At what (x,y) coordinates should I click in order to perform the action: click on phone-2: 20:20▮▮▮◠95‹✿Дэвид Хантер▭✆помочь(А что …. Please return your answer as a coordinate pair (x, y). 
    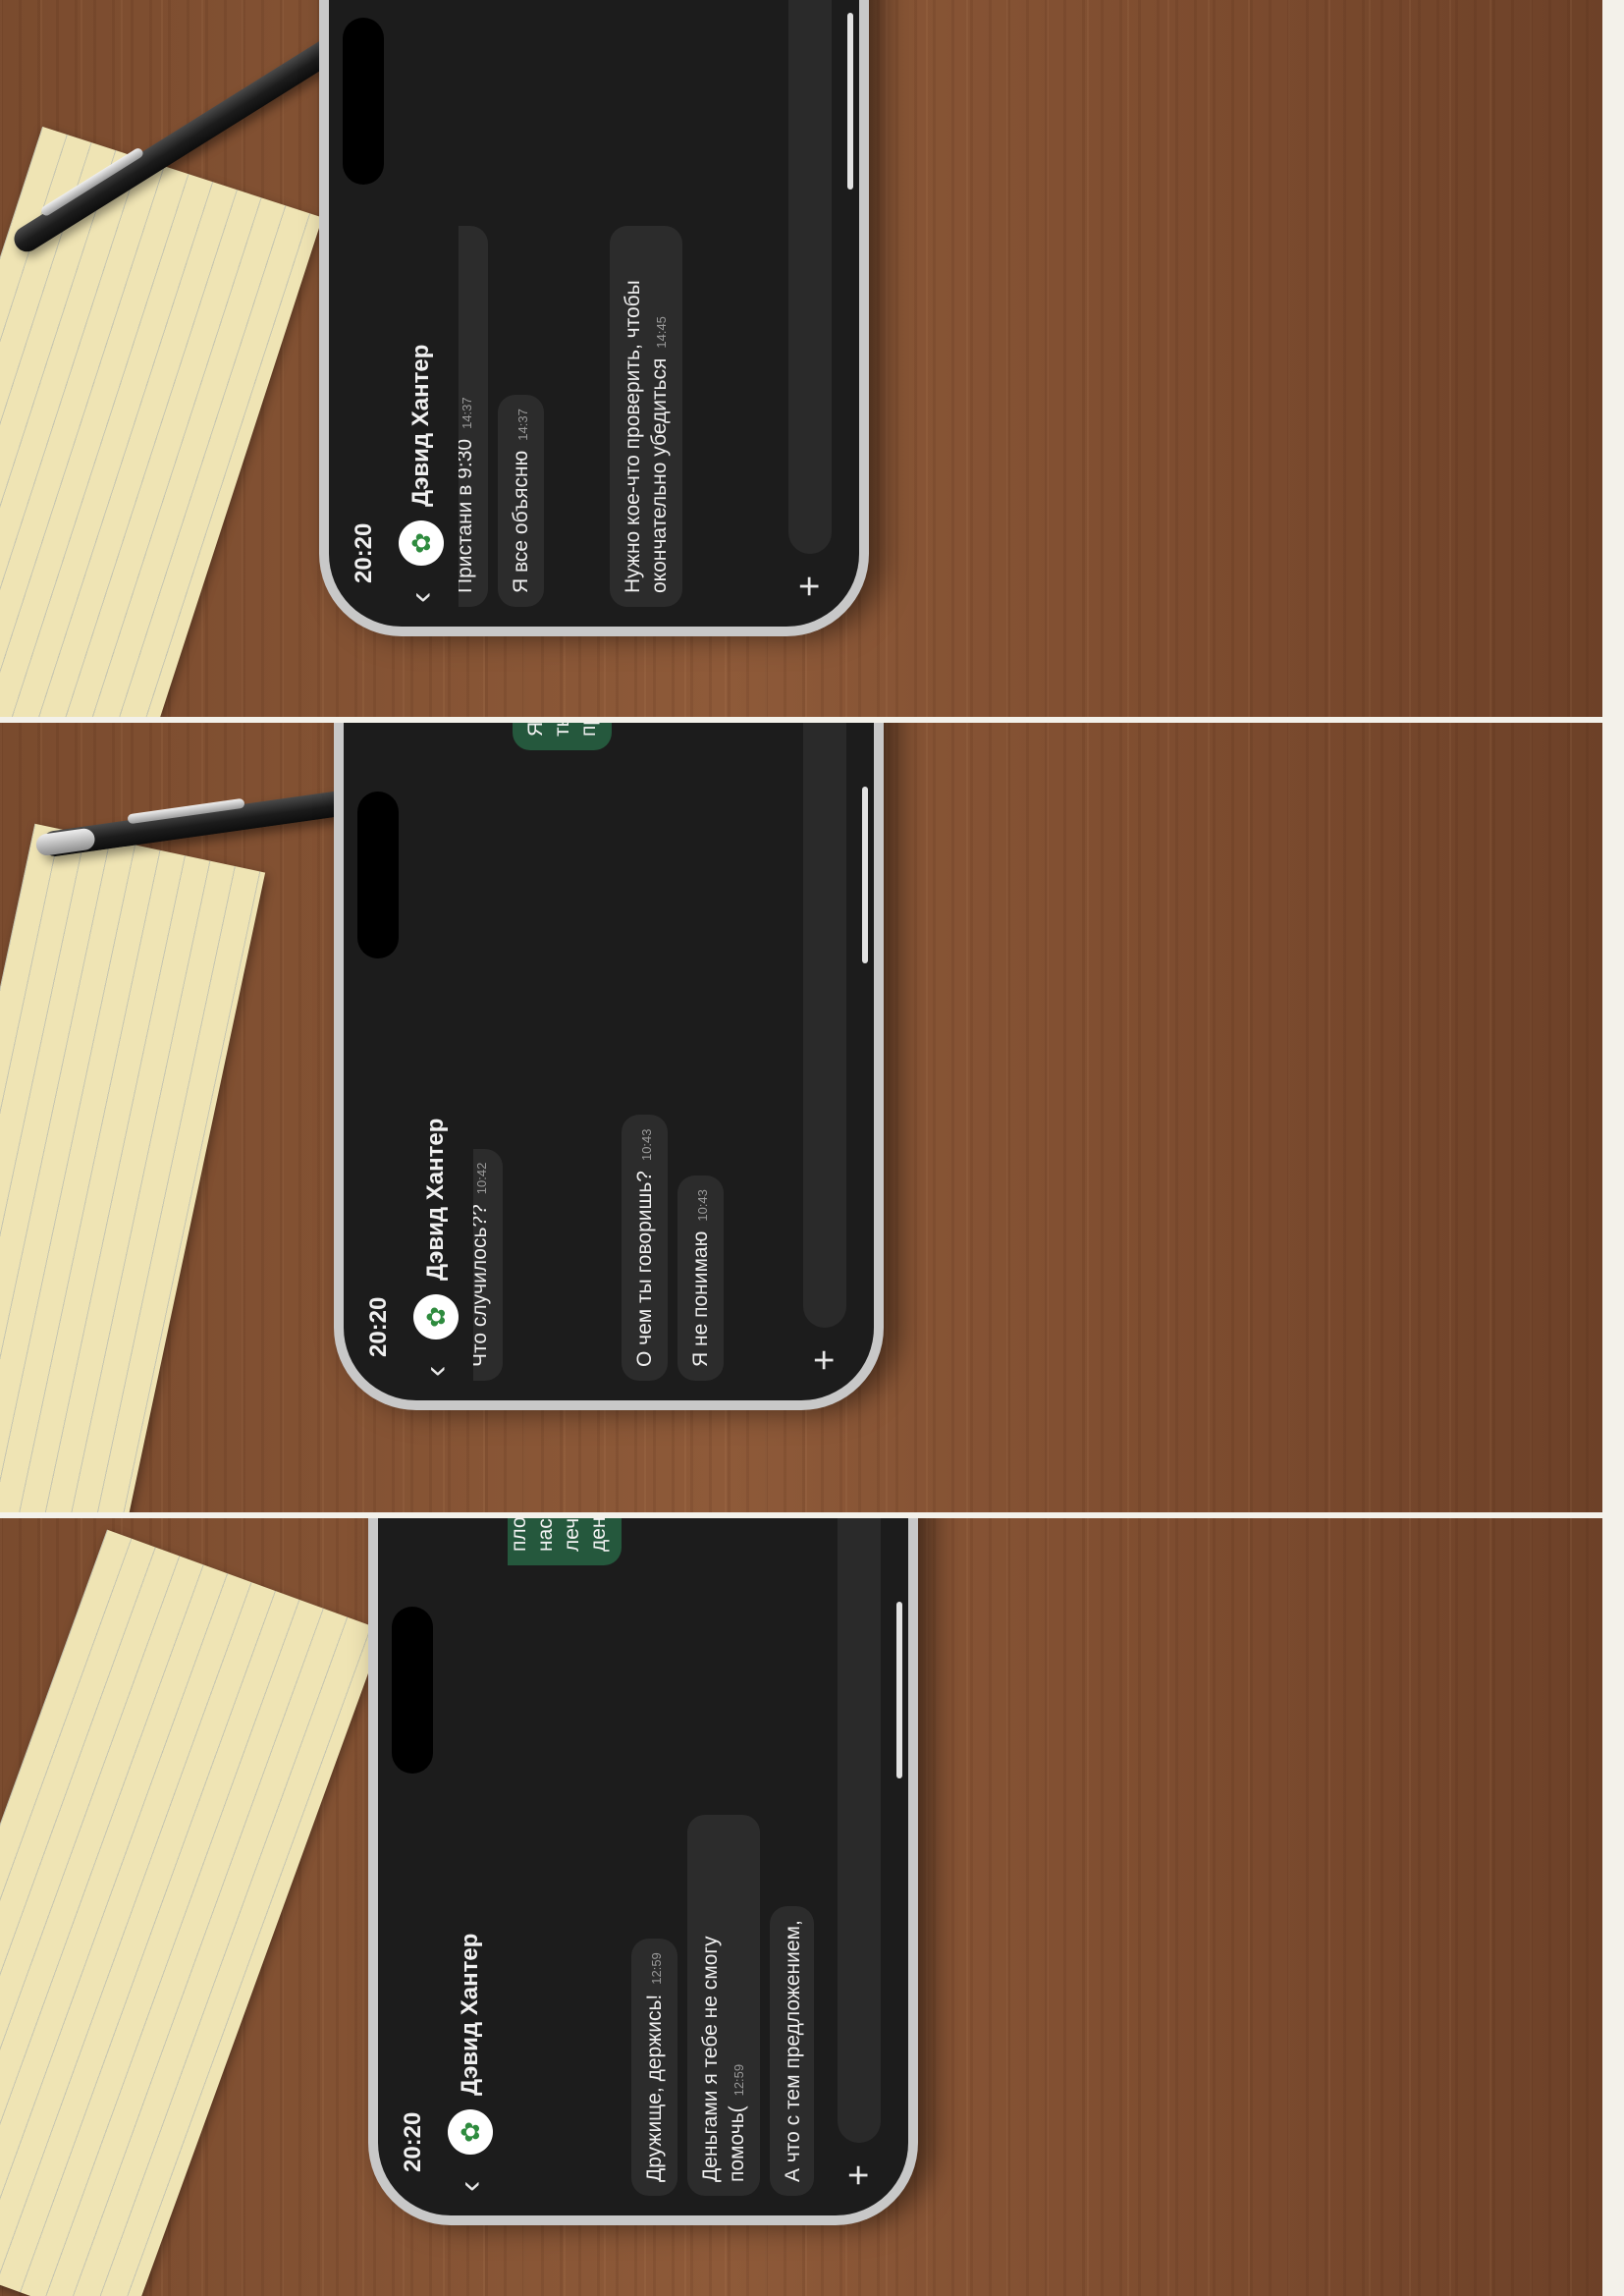
    Looking at the image, I should click on (609, 1066).